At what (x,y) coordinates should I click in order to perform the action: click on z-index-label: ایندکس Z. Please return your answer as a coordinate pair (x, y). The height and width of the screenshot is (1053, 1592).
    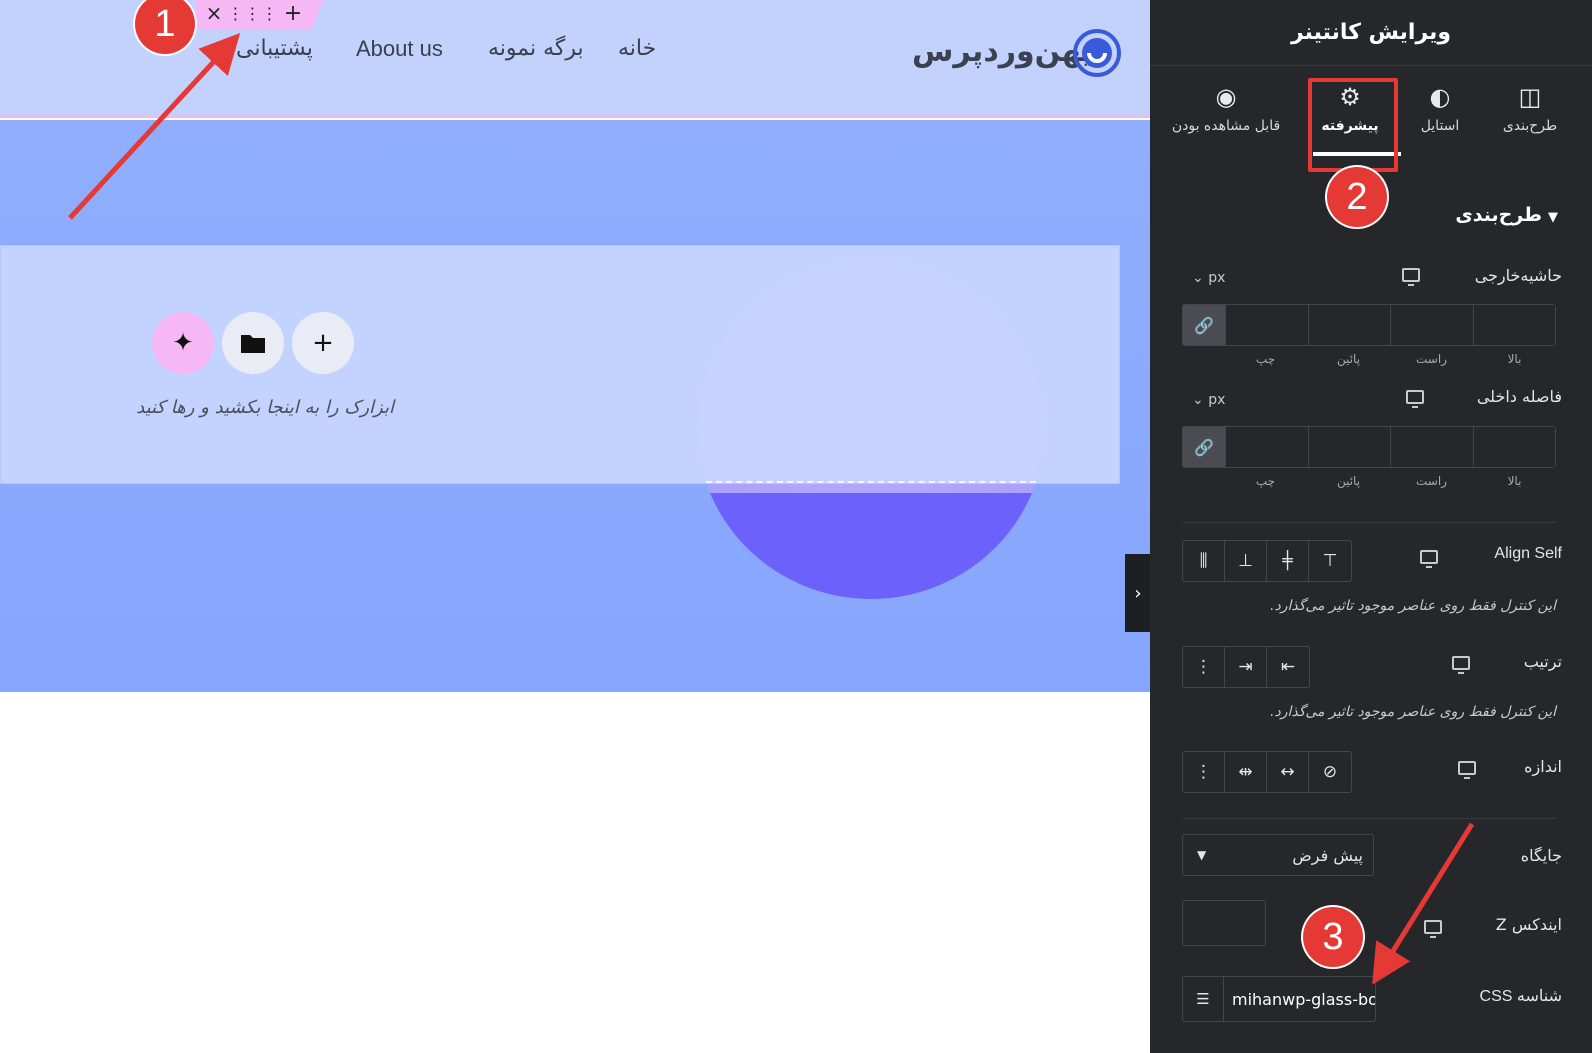
    Looking at the image, I should click on (1528, 924).